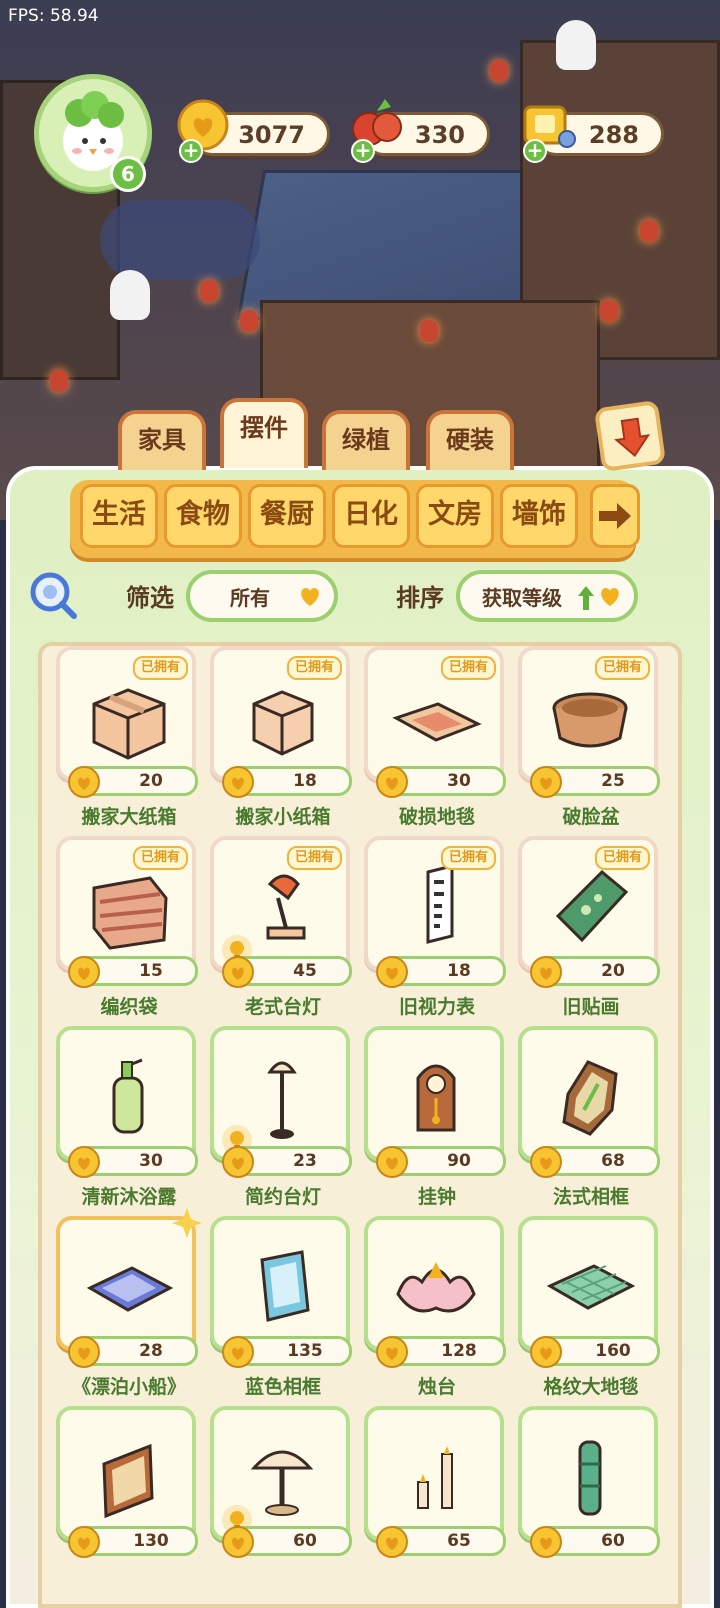 Image resolution: width=720 pixels, height=1608 pixels. What do you see at coordinates (436, 1007) in the screenshot?
I see `item-name: 旧视力表` at bounding box center [436, 1007].